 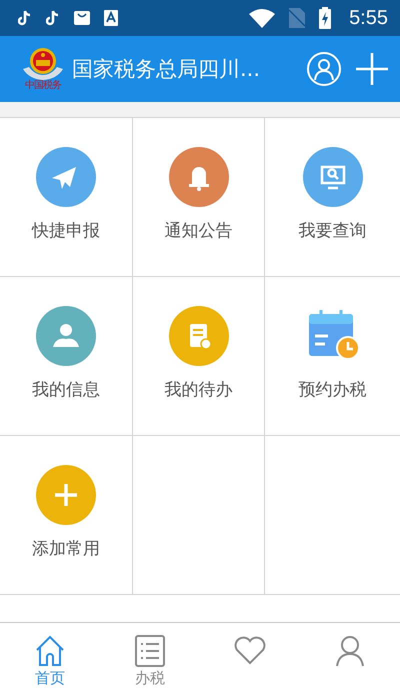 What do you see at coordinates (324, 69) in the screenshot?
I see `profile-button` at bounding box center [324, 69].